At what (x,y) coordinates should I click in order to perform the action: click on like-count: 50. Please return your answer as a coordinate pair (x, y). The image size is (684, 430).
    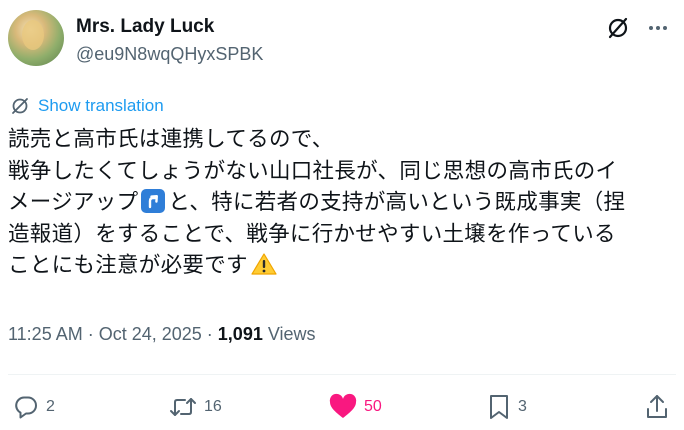
    Looking at the image, I should click on (373, 406).